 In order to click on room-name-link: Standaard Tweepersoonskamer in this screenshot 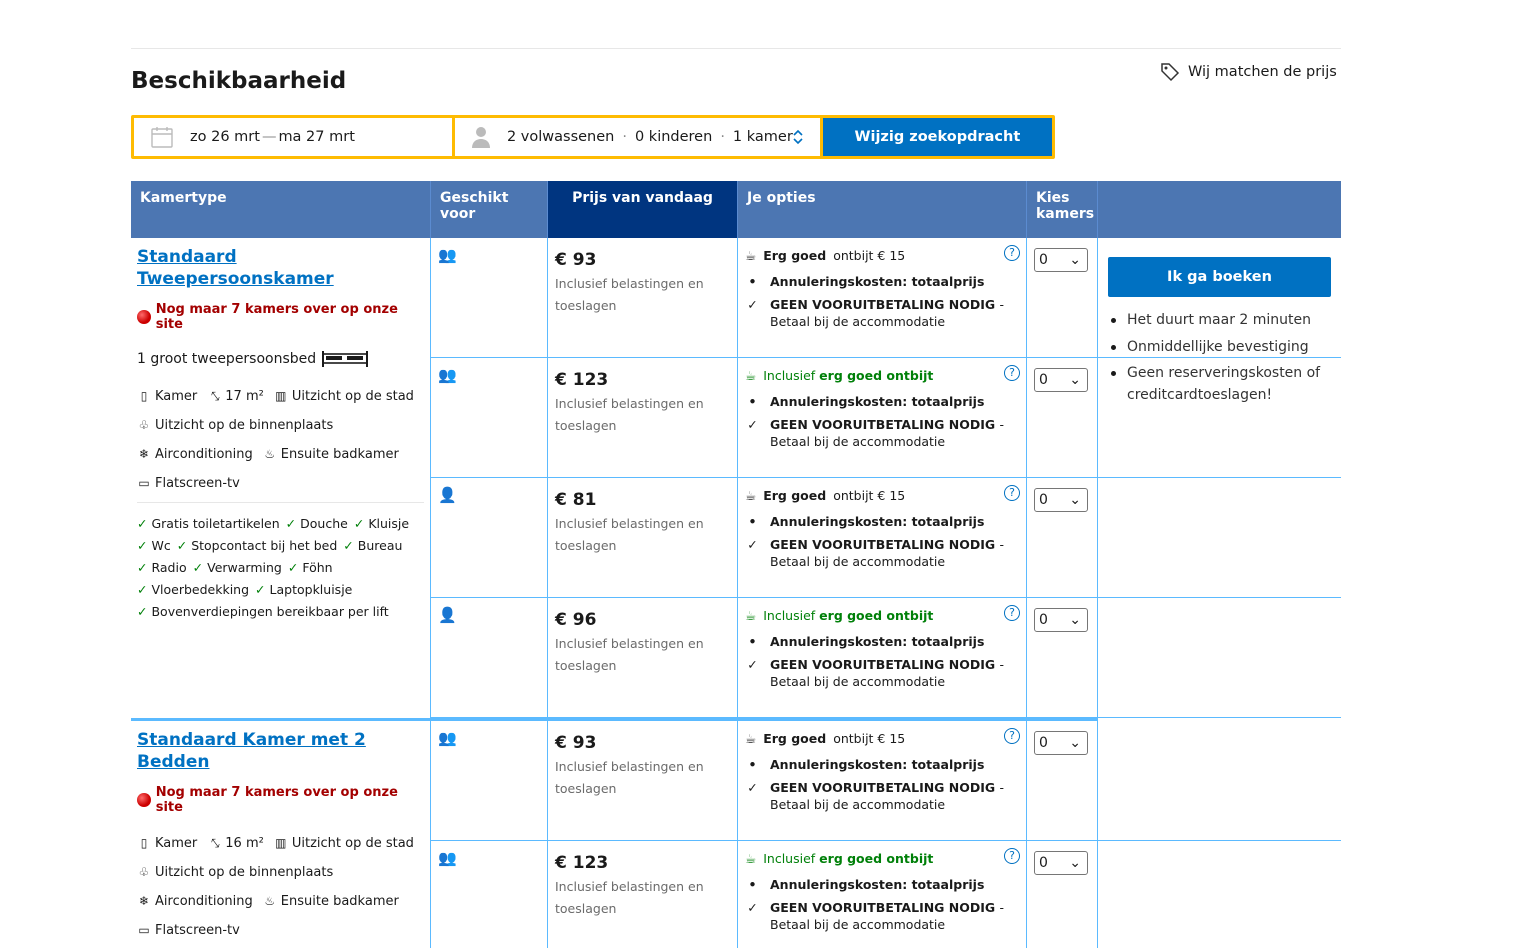, I will do `click(235, 268)`.